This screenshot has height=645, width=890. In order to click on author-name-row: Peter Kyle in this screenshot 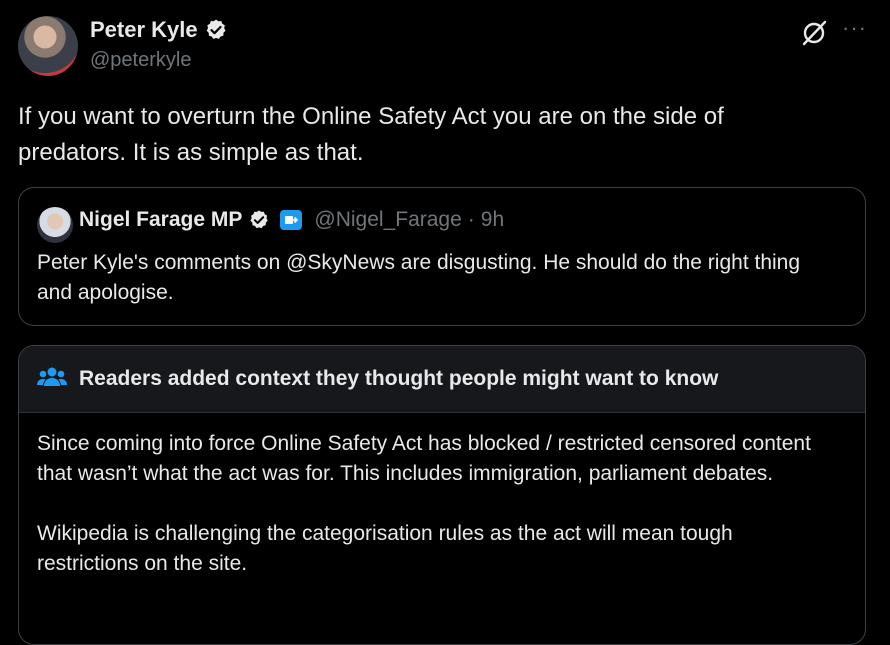, I will do `click(159, 30)`.